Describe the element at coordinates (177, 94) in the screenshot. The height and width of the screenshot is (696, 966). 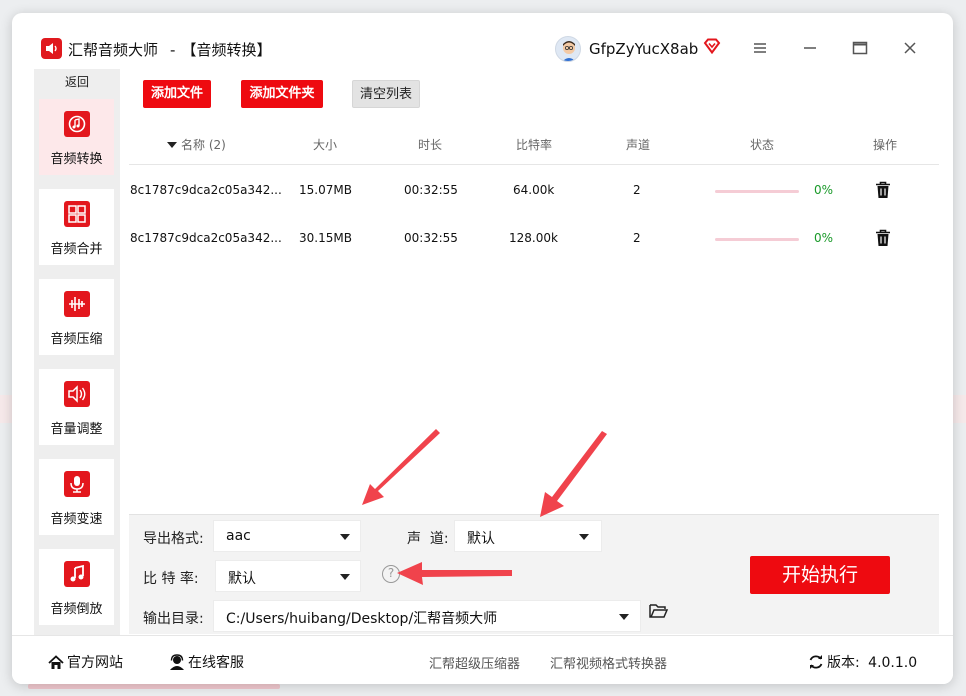
I see `add-file-button: 添加文件` at that location.